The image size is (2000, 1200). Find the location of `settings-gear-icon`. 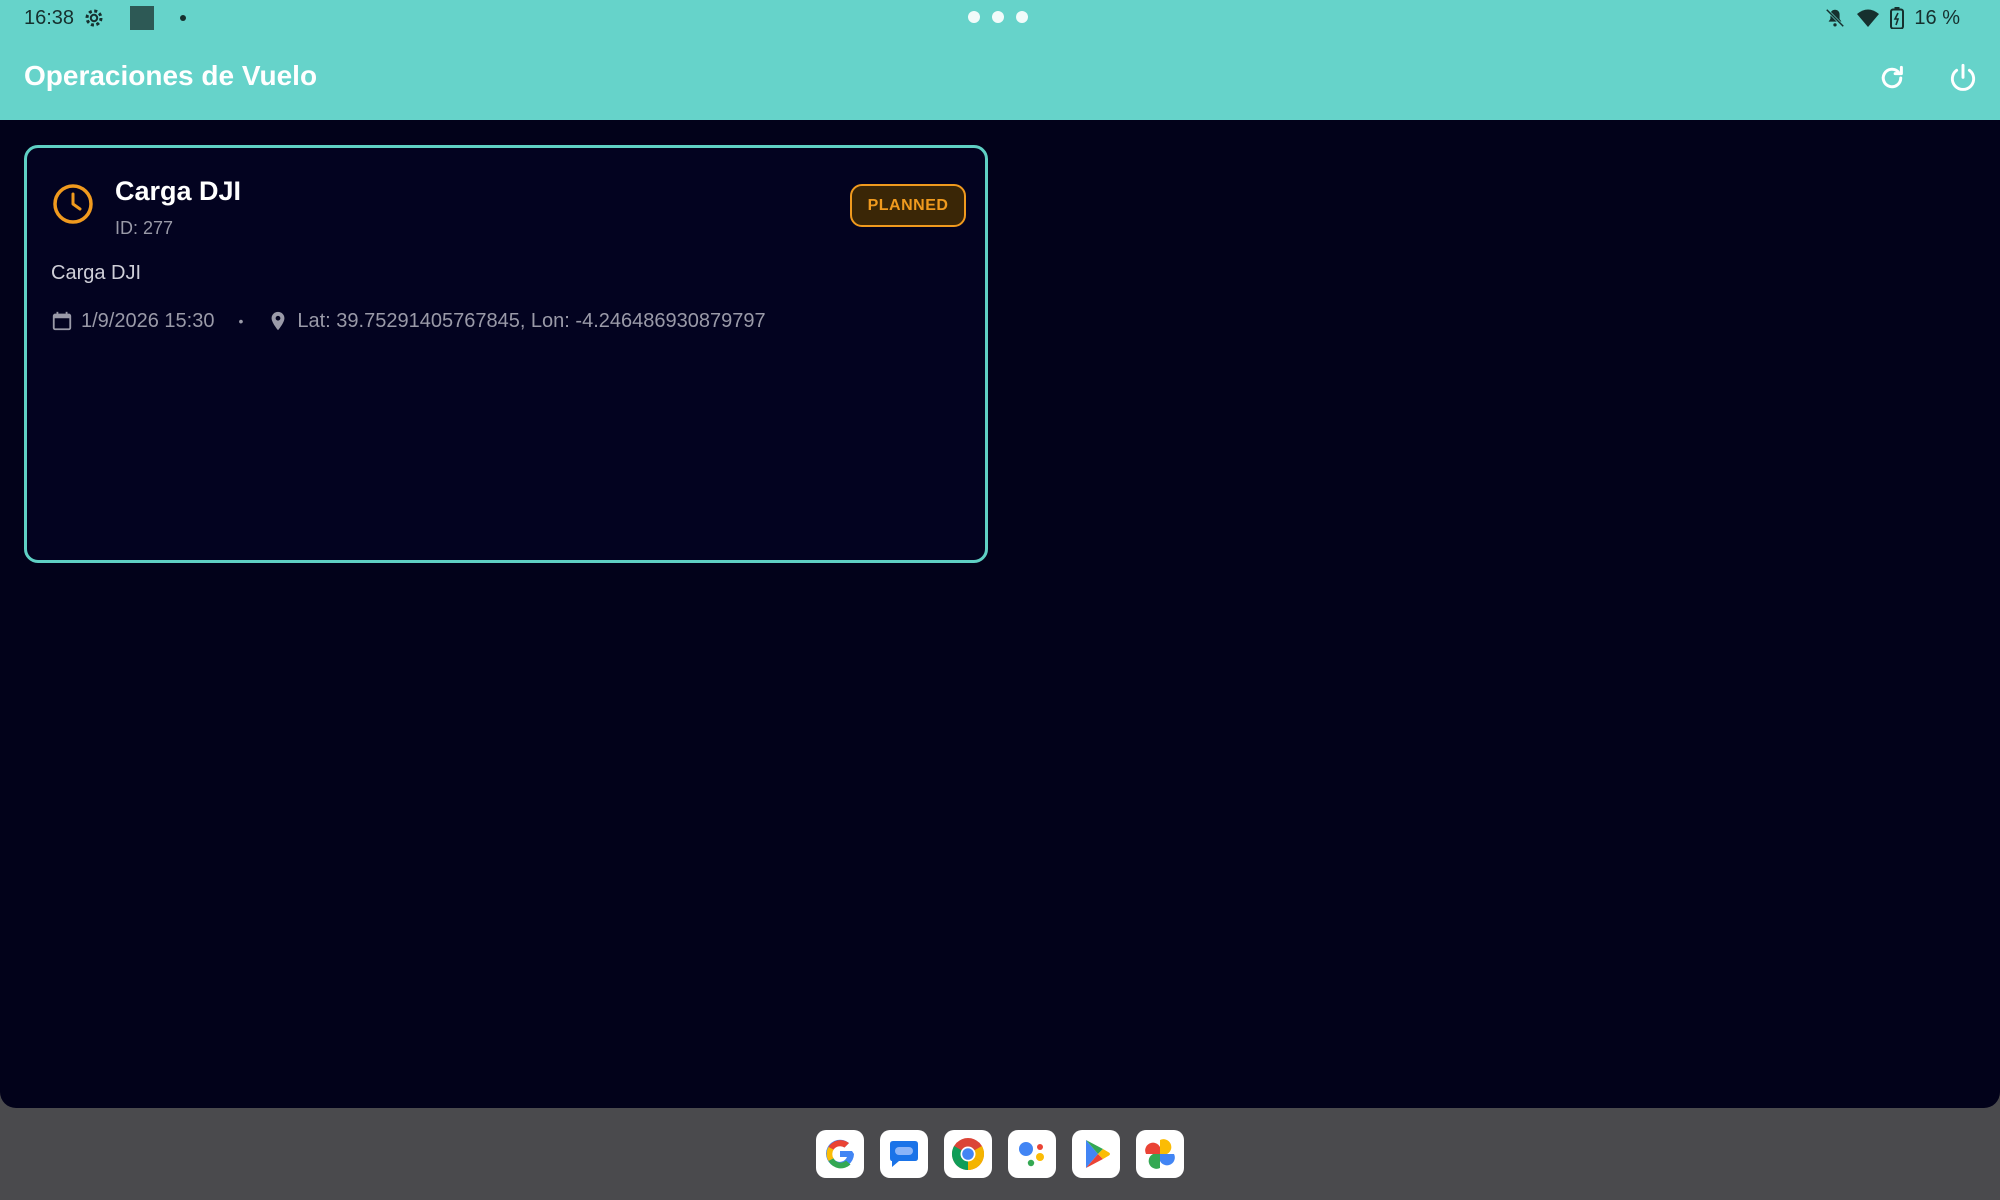

settings-gear-icon is located at coordinates (94, 18).